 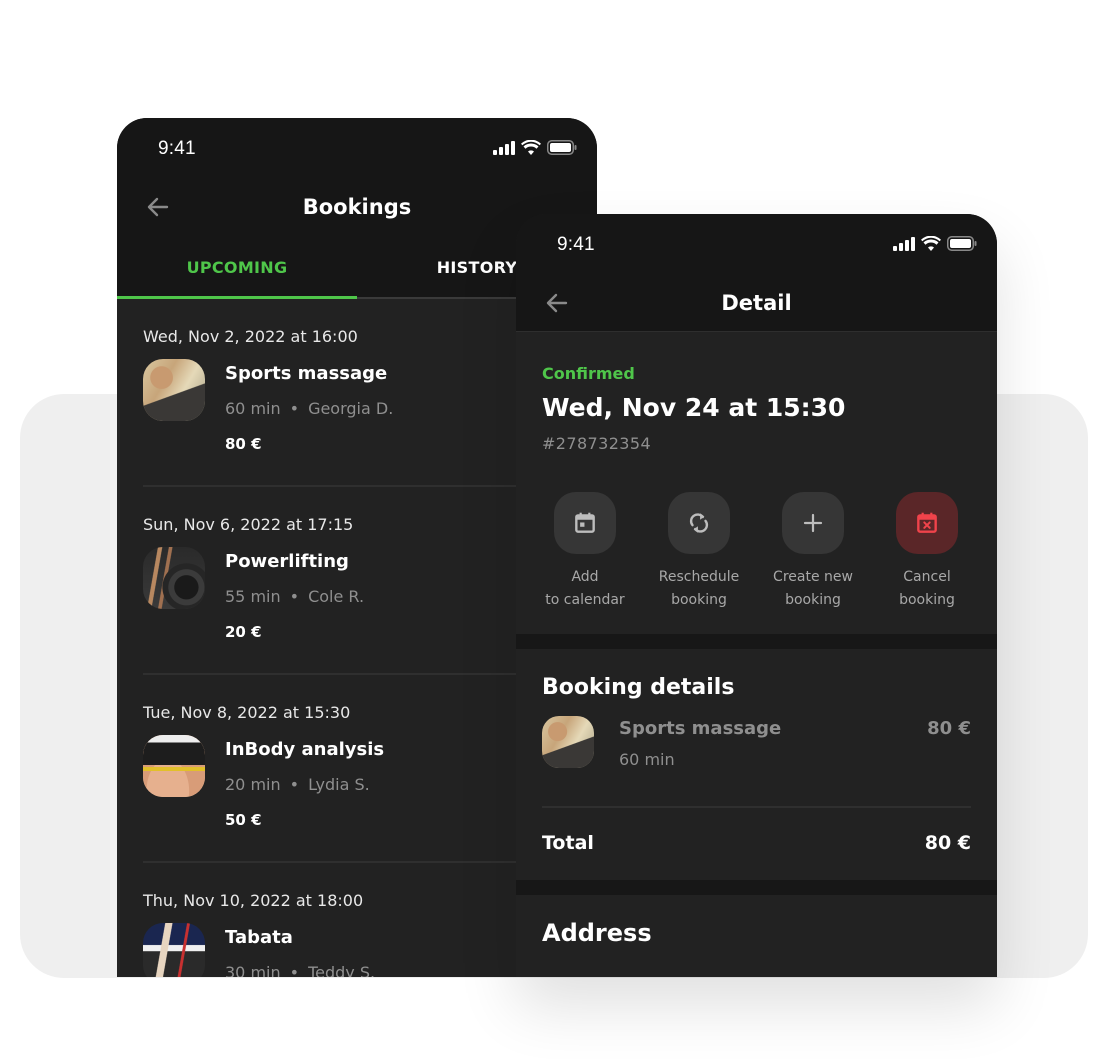 I want to click on address-section: Address, so click(x=756, y=921).